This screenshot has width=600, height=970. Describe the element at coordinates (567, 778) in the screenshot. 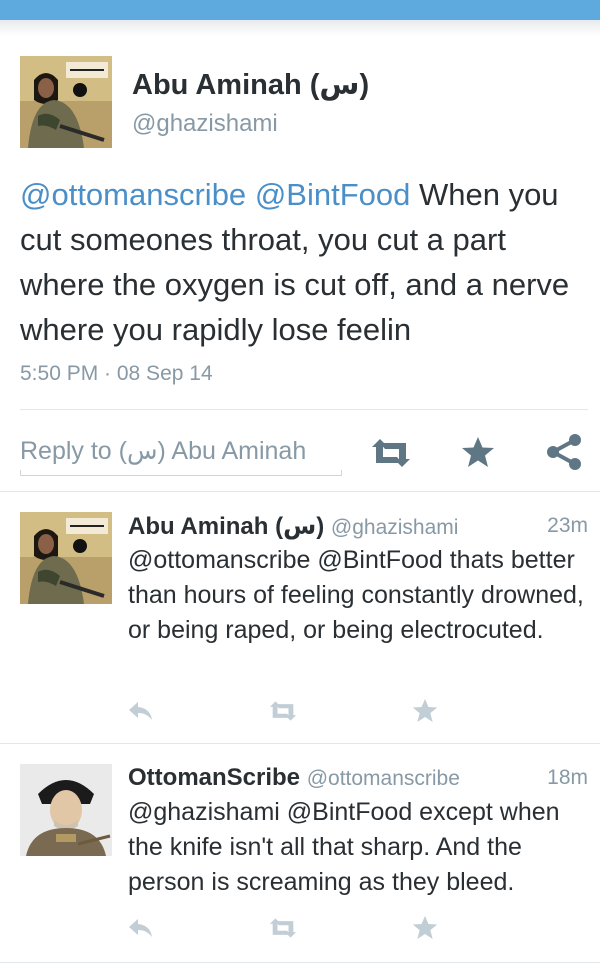

I see `tweet-time: 18m` at that location.